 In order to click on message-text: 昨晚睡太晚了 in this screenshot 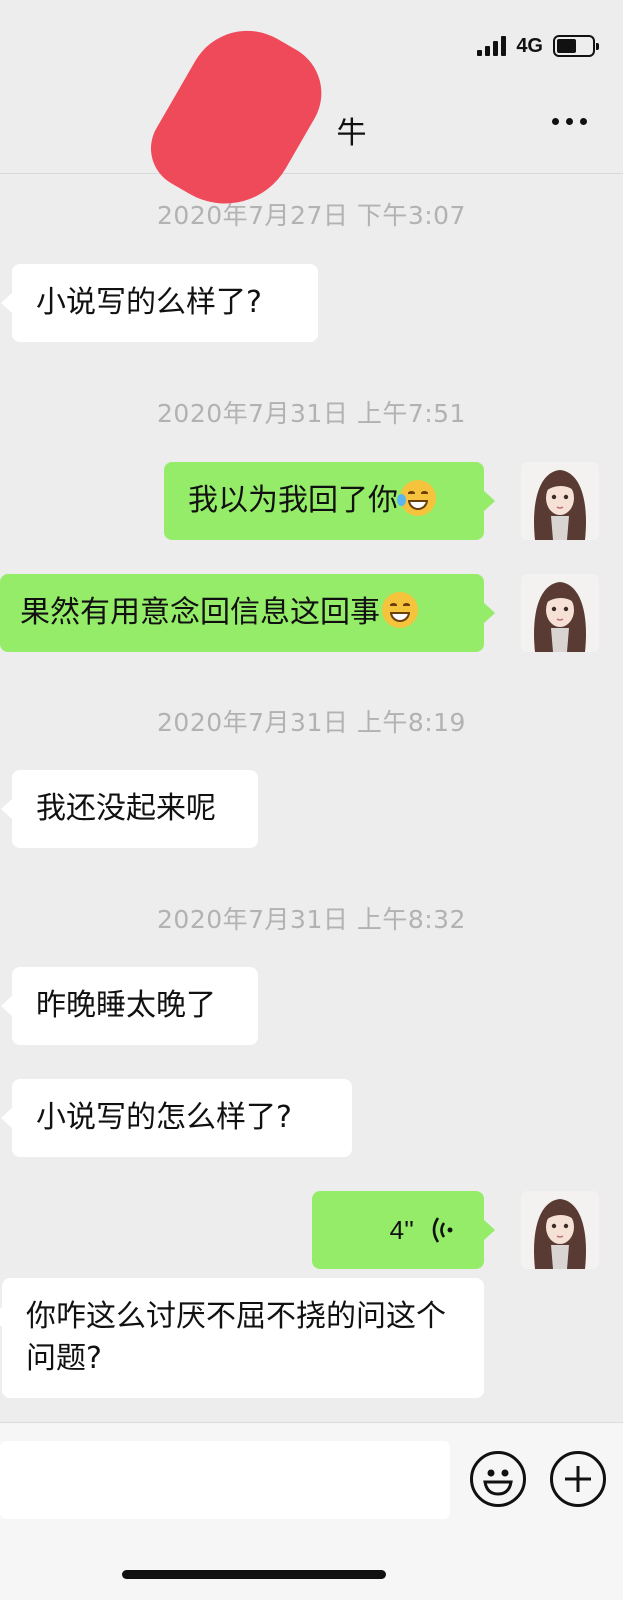, I will do `click(126, 1005)`.